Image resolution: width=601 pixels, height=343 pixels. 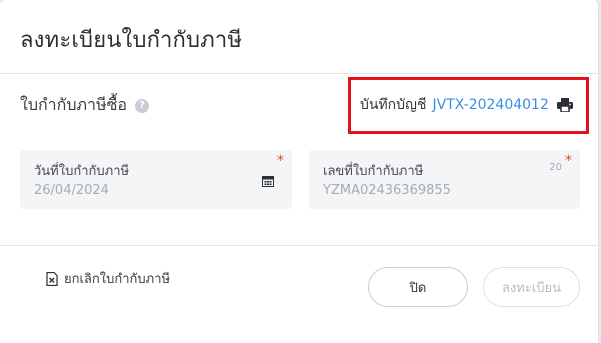 I want to click on calendar-icon, so click(x=268, y=179).